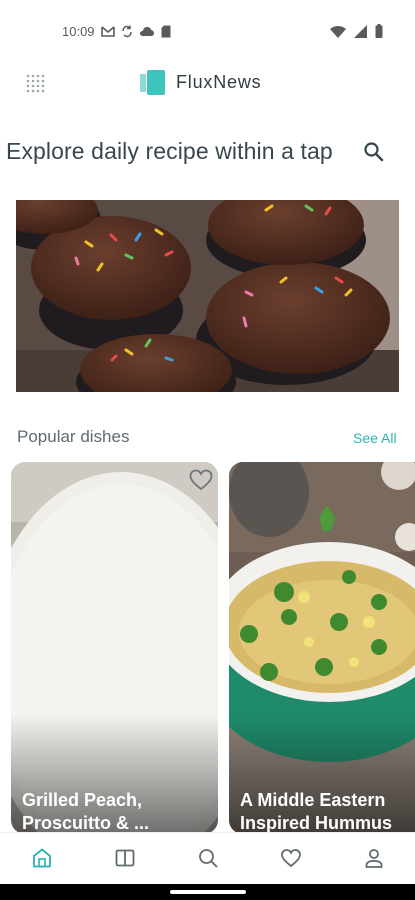 The image size is (415, 900). I want to click on bottom-nav, so click(207, 858).